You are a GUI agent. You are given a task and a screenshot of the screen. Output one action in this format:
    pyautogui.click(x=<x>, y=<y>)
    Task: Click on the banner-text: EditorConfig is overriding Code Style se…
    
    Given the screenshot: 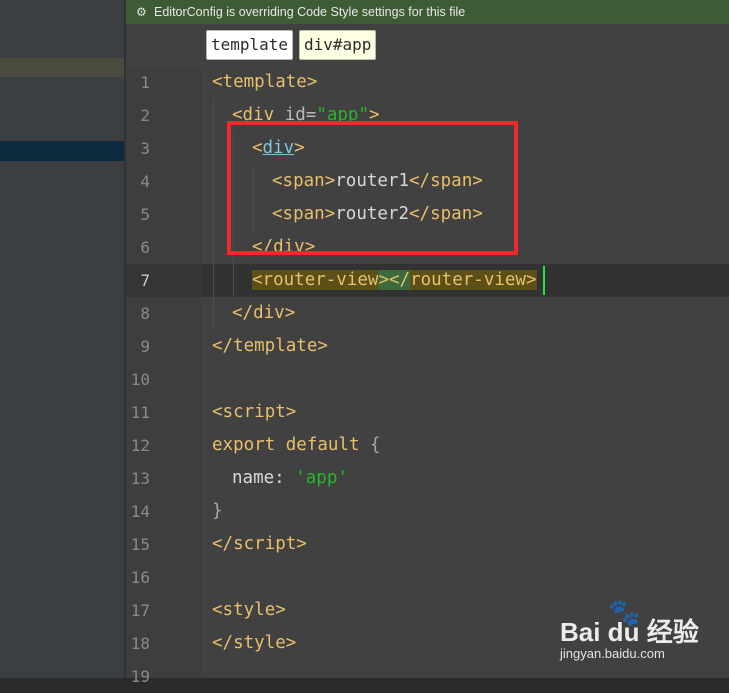 What is the action you would take?
    pyautogui.click(x=310, y=12)
    